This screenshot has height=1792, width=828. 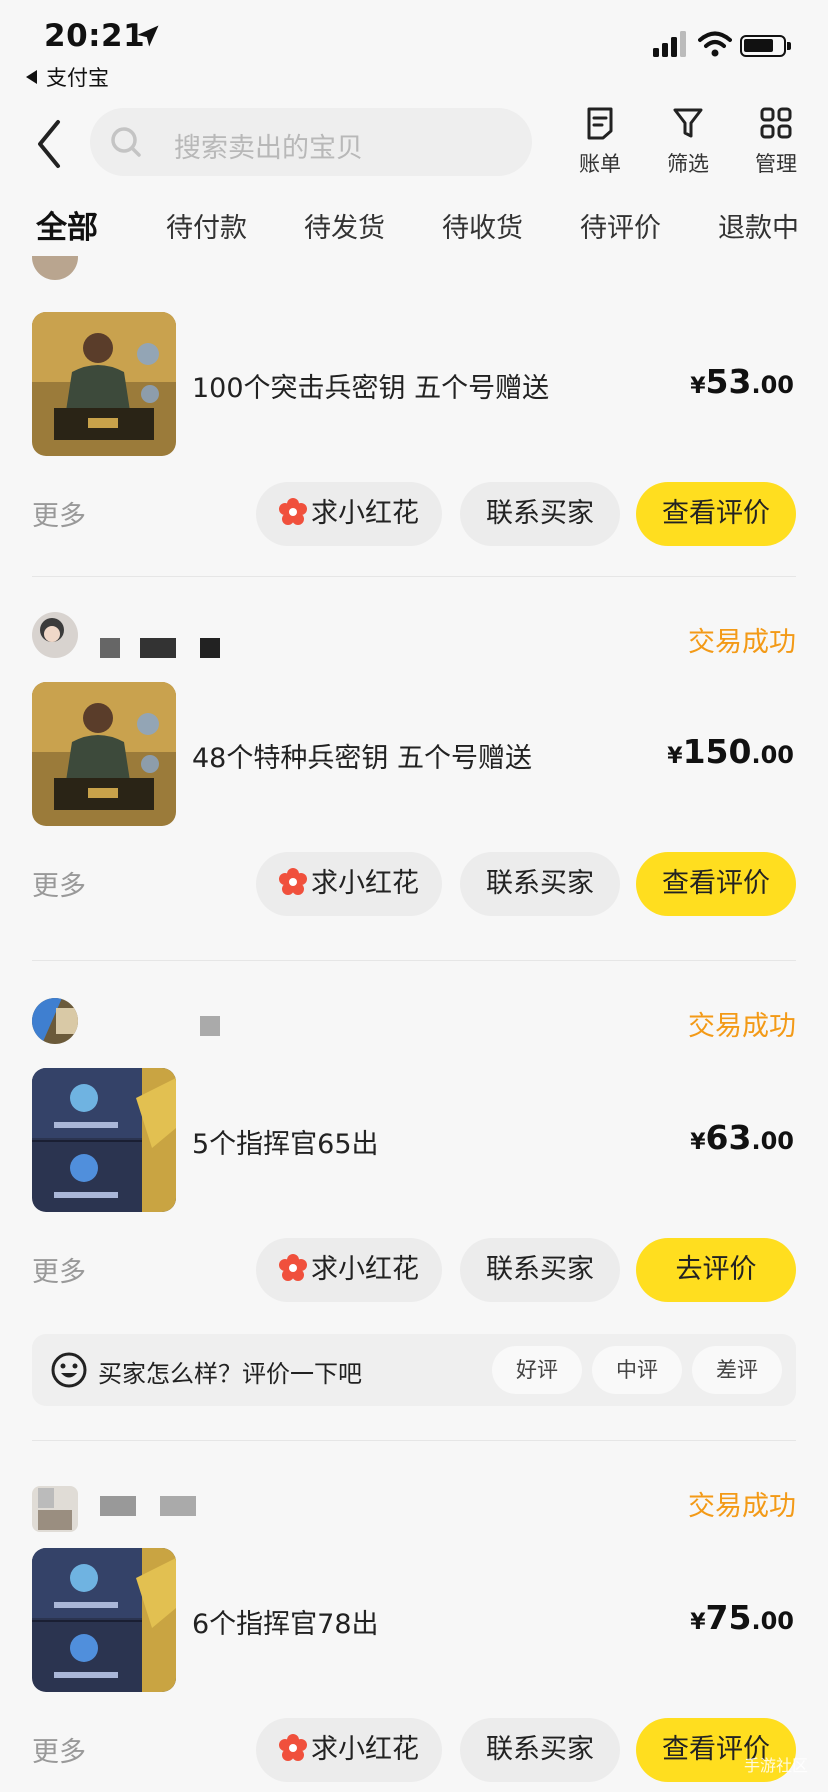 I want to click on bill-button: 账单, so click(x=600, y=144).